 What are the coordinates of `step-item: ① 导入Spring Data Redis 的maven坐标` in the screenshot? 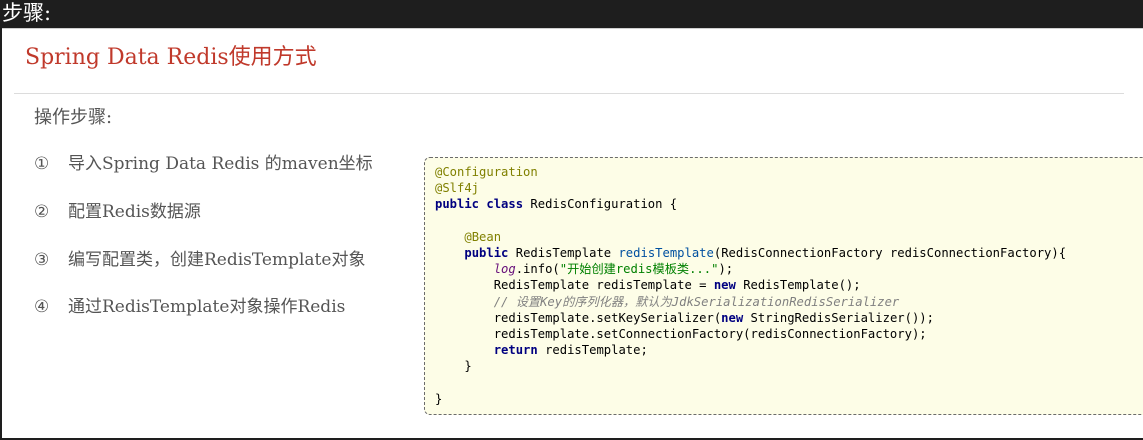 It's located at (203, 164).